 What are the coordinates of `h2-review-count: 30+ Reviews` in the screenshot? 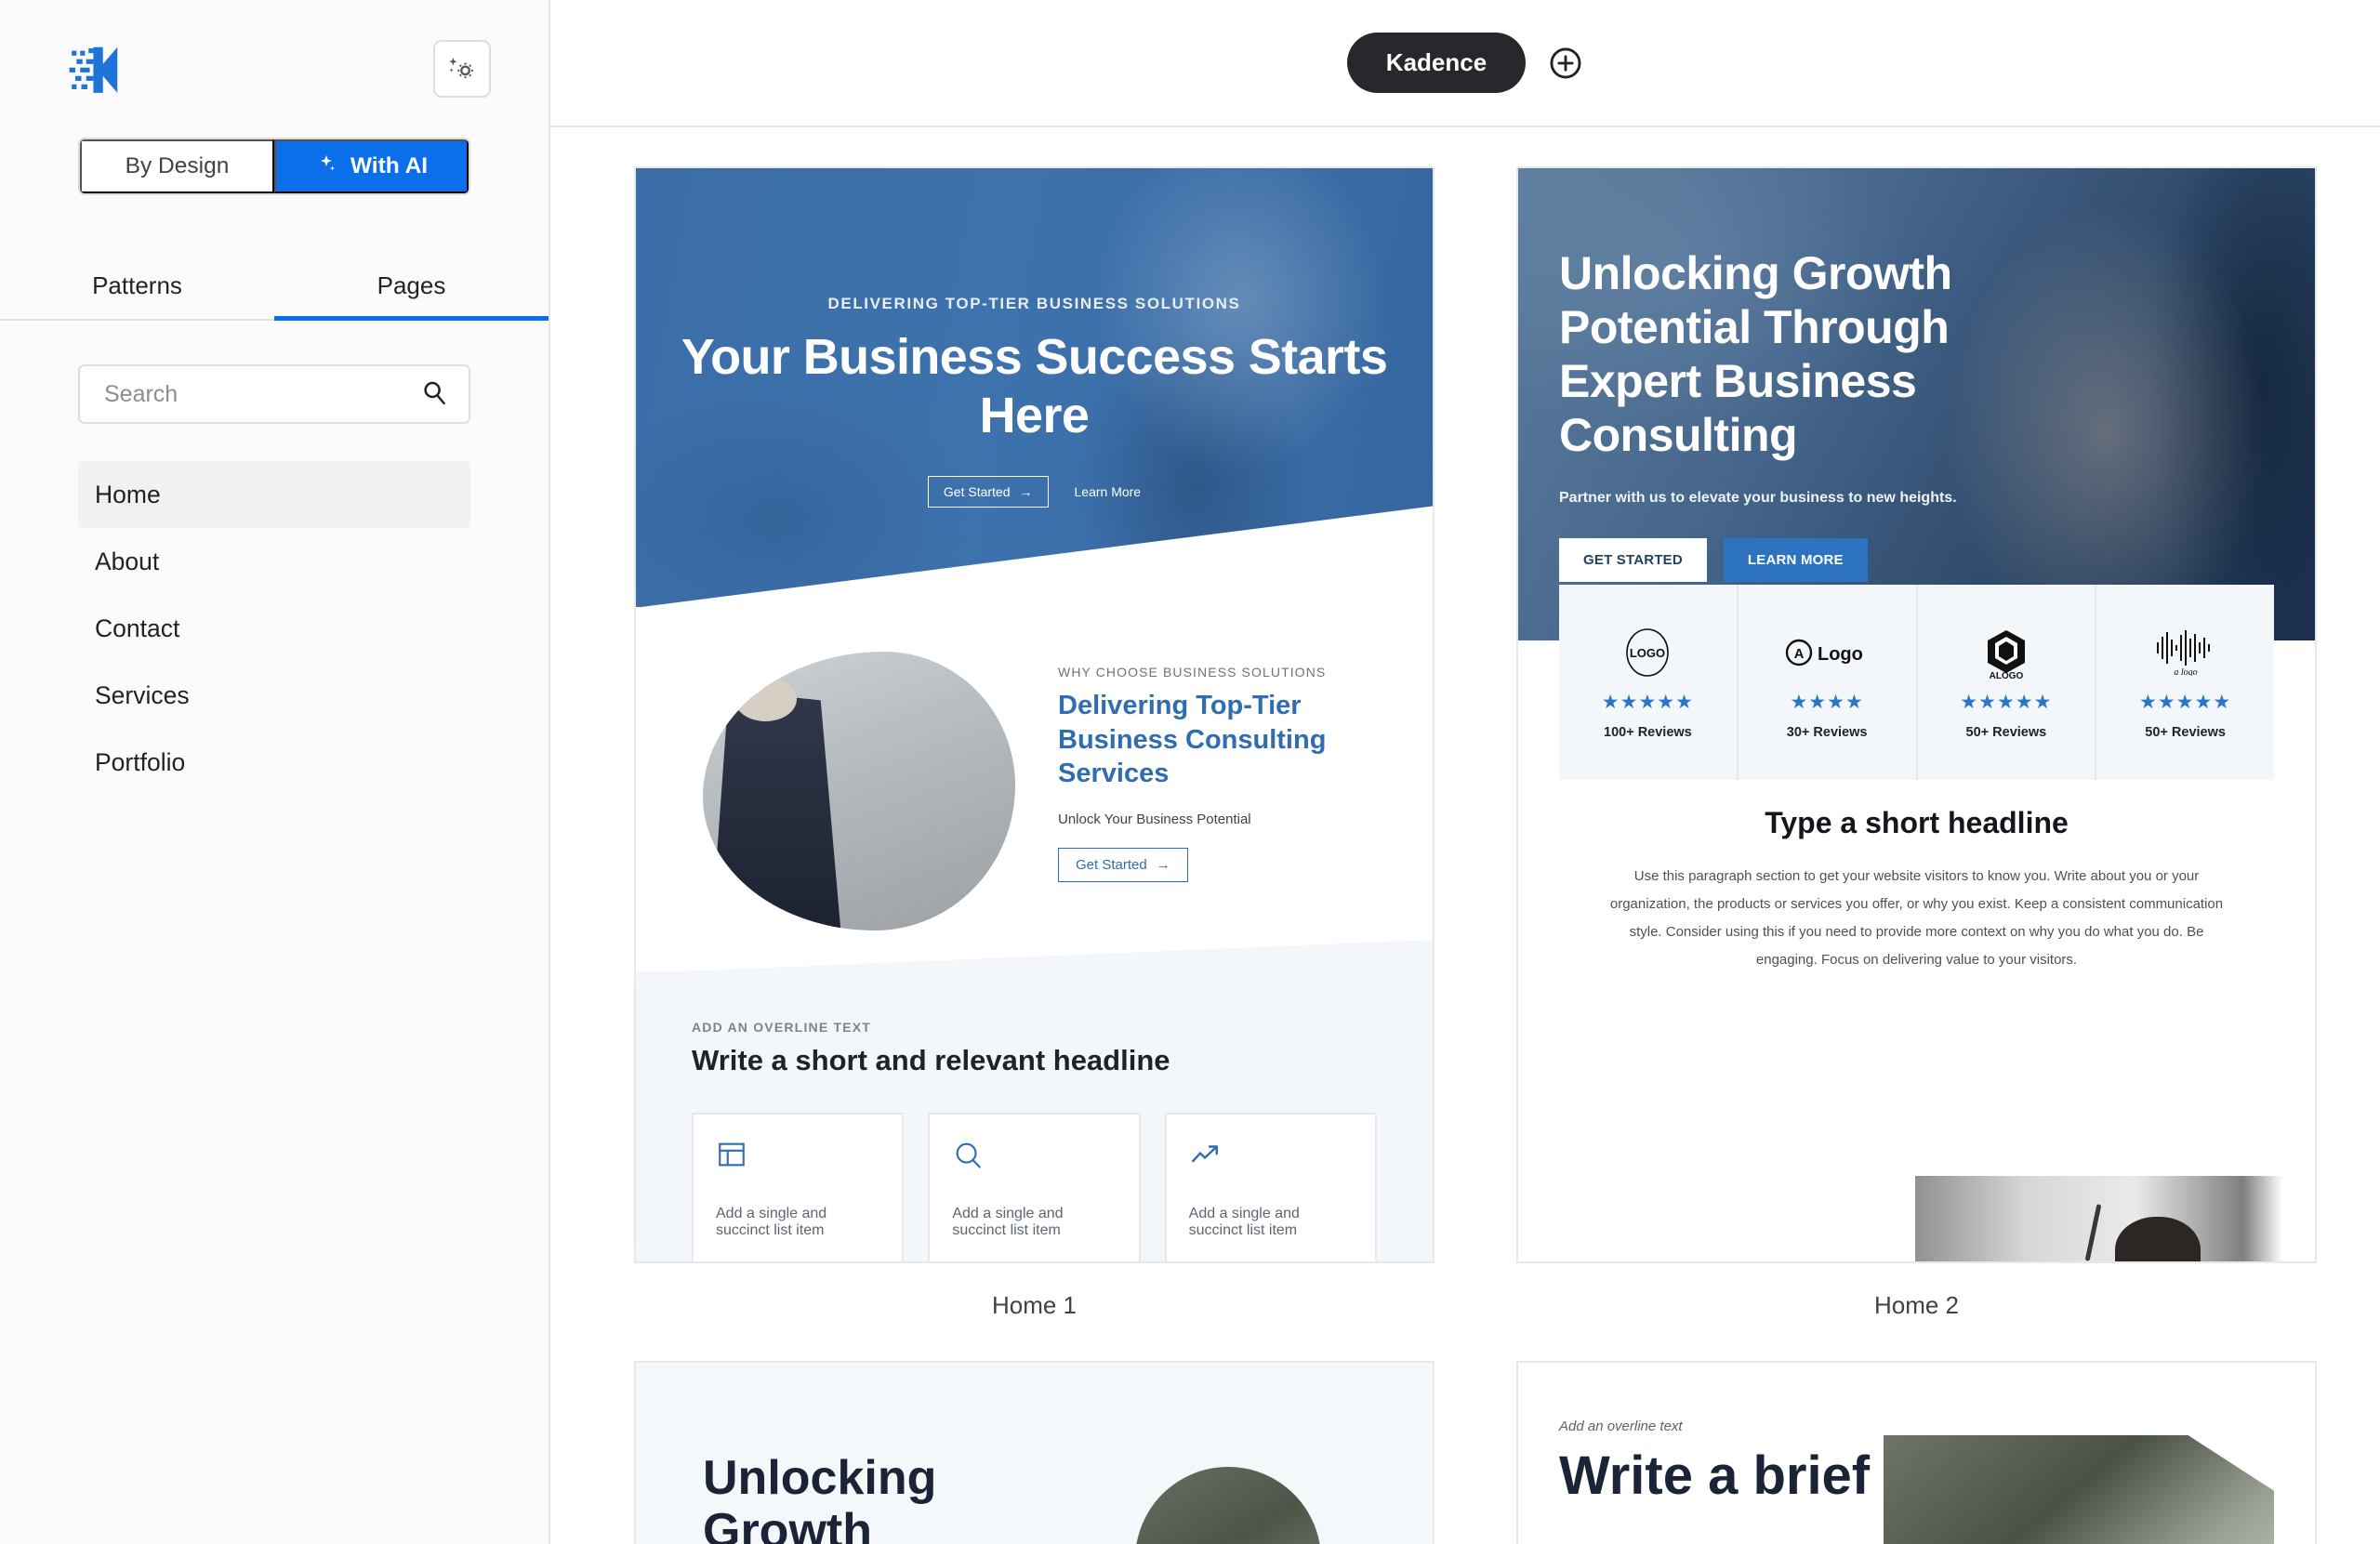 It's located at (1827, 732).